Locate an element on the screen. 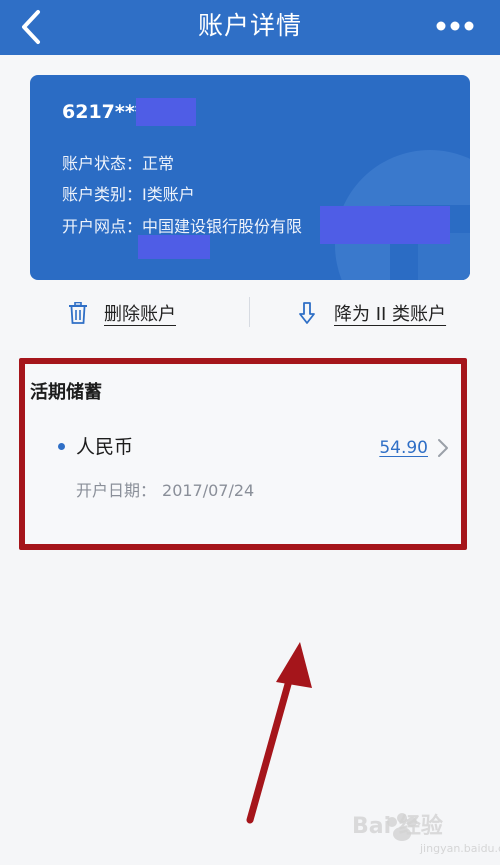 The width and height of the screenshot is (500, 865). watermark-text: Bai 经验 is located at coordinates (397, 826).